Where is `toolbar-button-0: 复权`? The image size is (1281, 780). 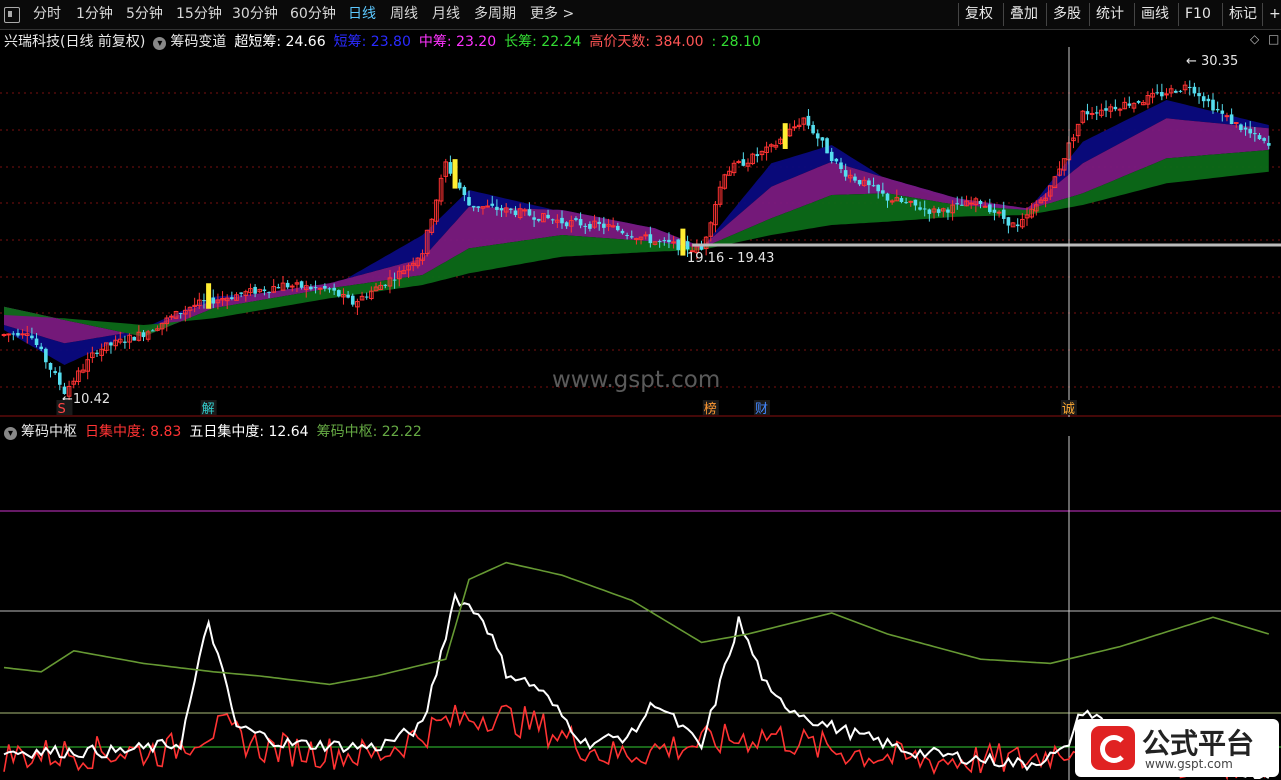
toolbar-button-0: 复权 is located at coordinates (978, 14).